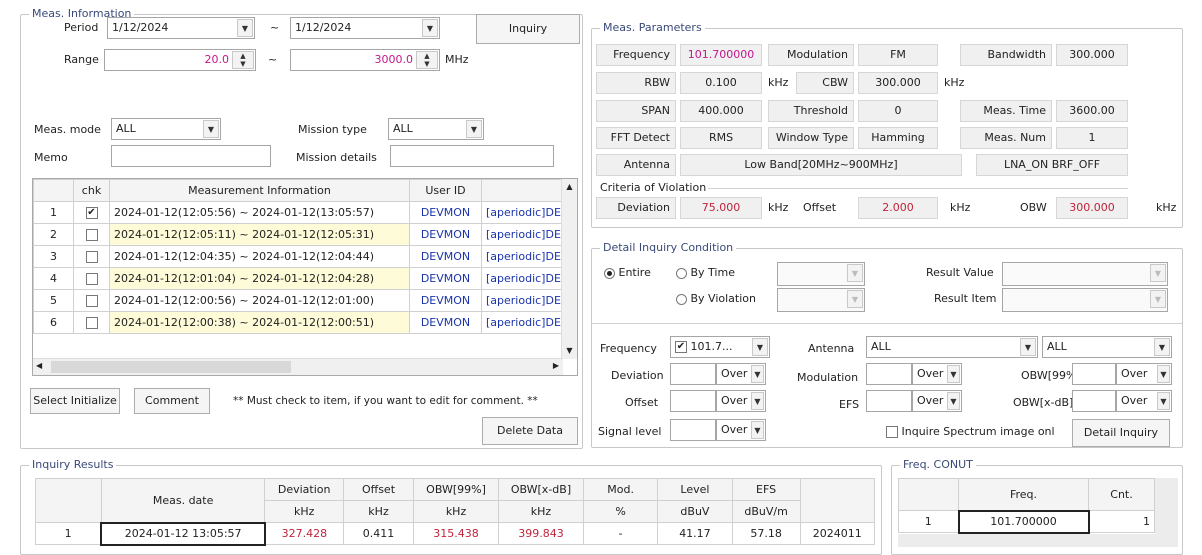 This screenshot has width=1202, height=555. Describe the element at coordinates (1121, 433) in the screenshot. I see `detail-inquiry-button: Detail Inquiry` at that location.